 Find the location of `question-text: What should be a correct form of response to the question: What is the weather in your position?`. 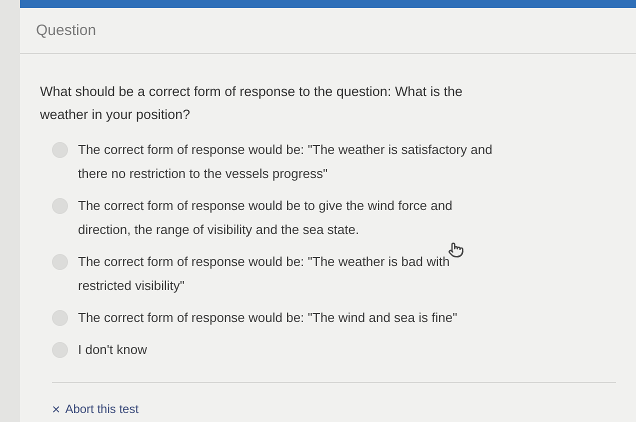

question-text: What should be a correct form of response to the question: What is the weather in your position? is located at coordinates (252, 103).